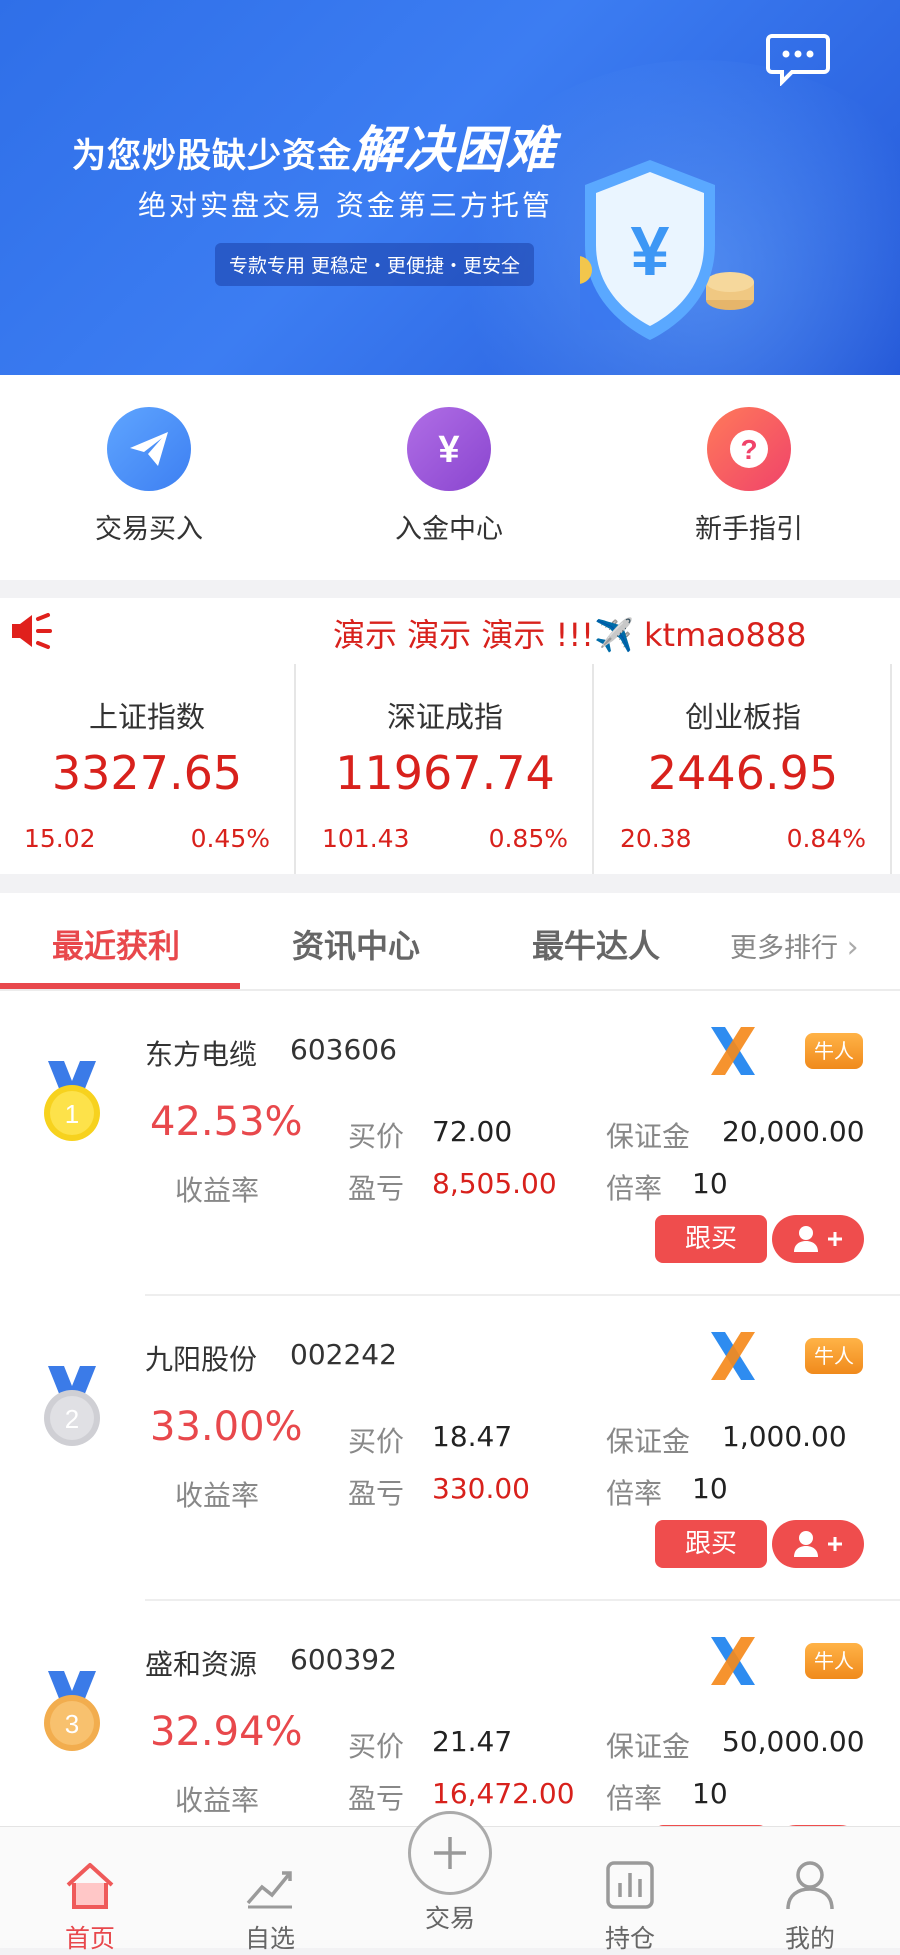 Image resolution: width=900 pixels, height=1955 pixels. I want to click on shield-yen-char: ¥, so click(650, 251).